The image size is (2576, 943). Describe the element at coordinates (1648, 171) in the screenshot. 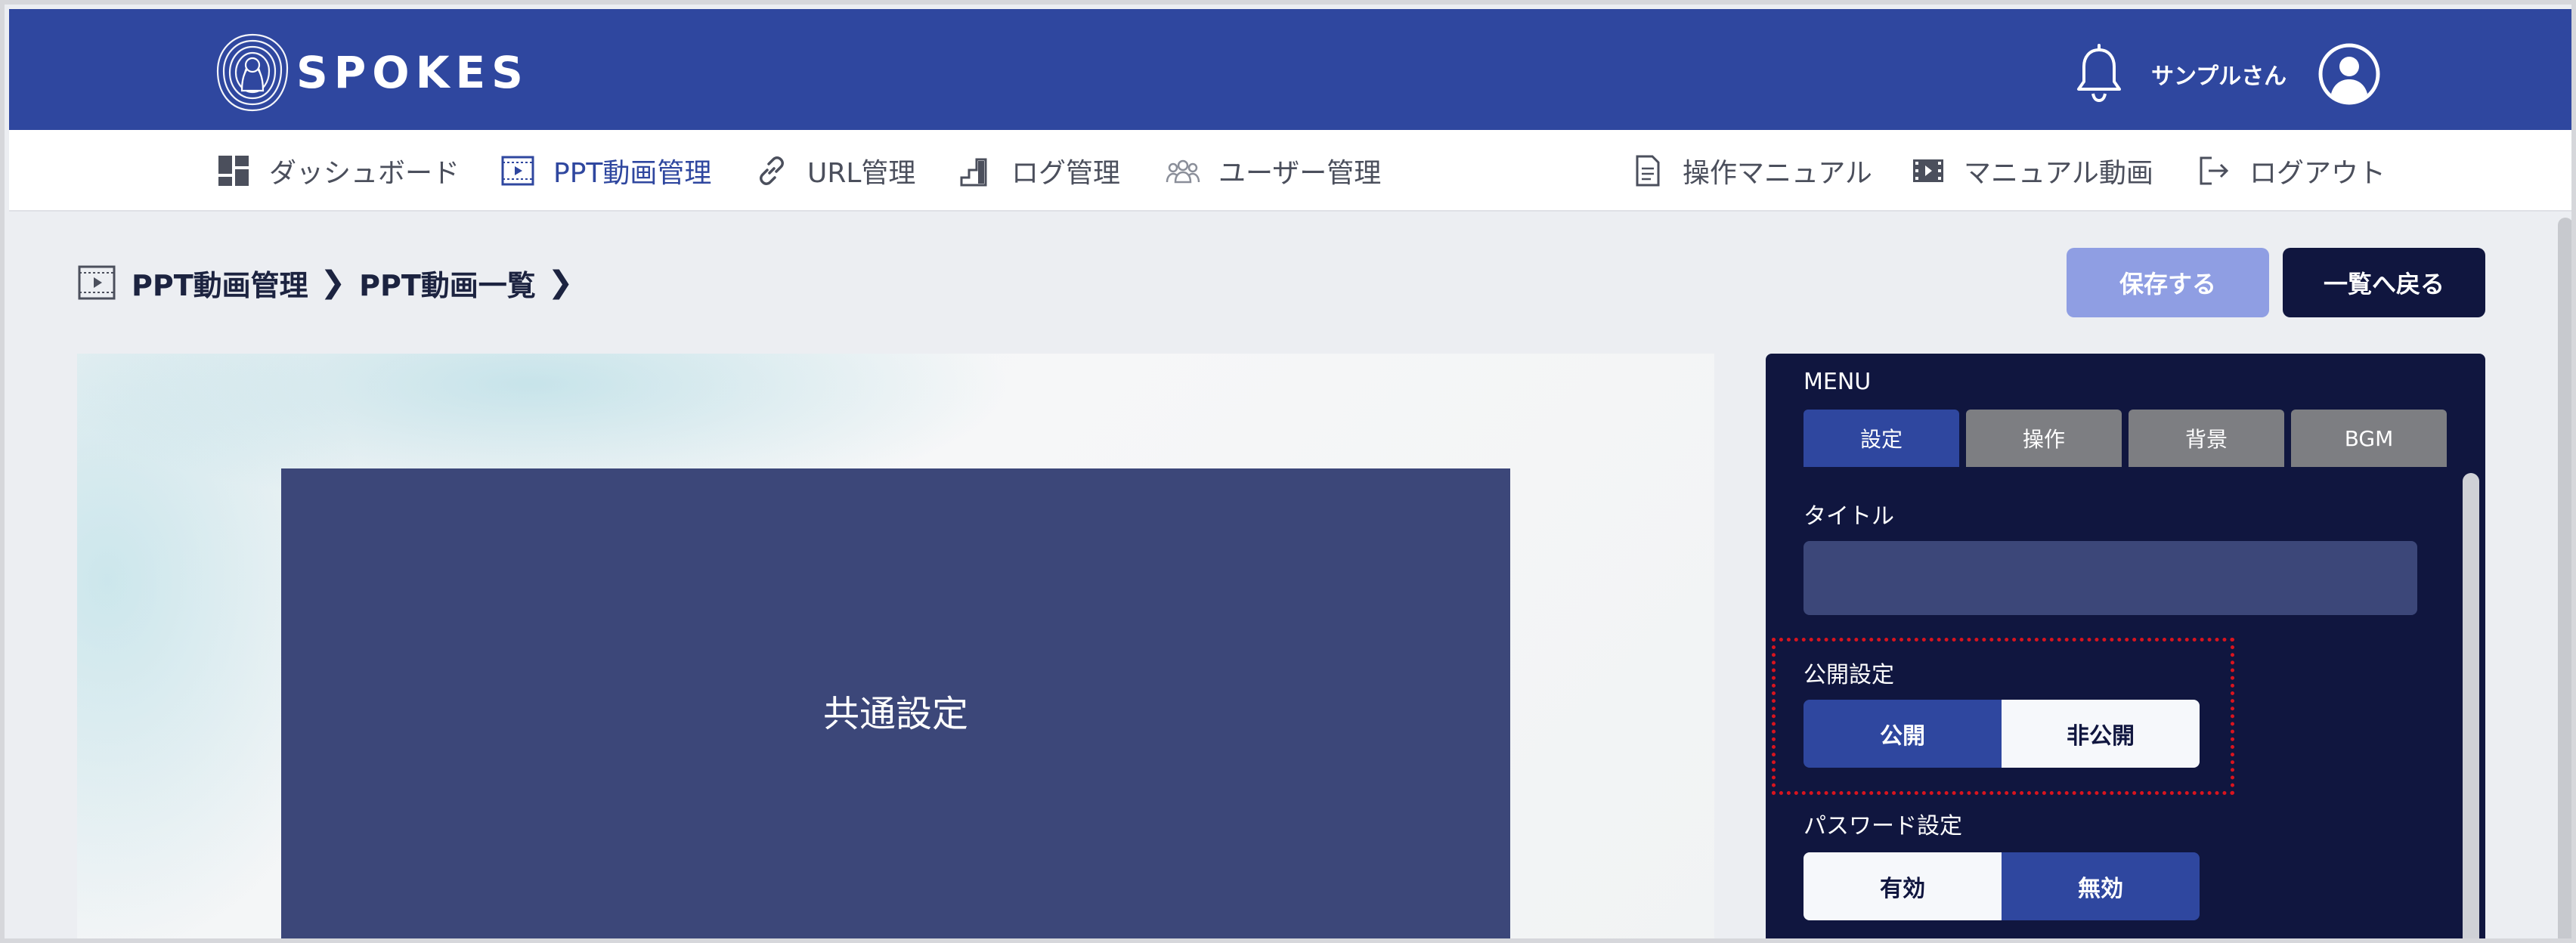

I see `document-icon` at that location.